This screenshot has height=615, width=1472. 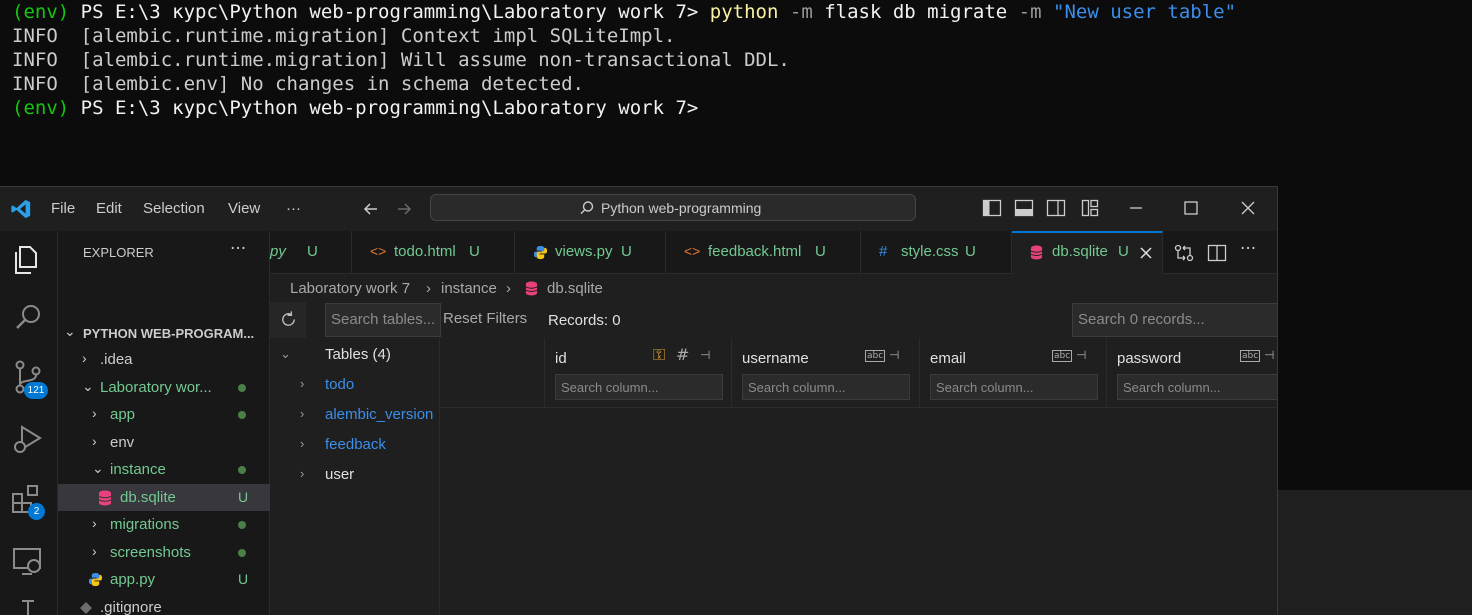 What do you see at coordinates (355, 385) in the screenshot?
I see `table-item-todo: › todo` at bounding box center [355, 385].